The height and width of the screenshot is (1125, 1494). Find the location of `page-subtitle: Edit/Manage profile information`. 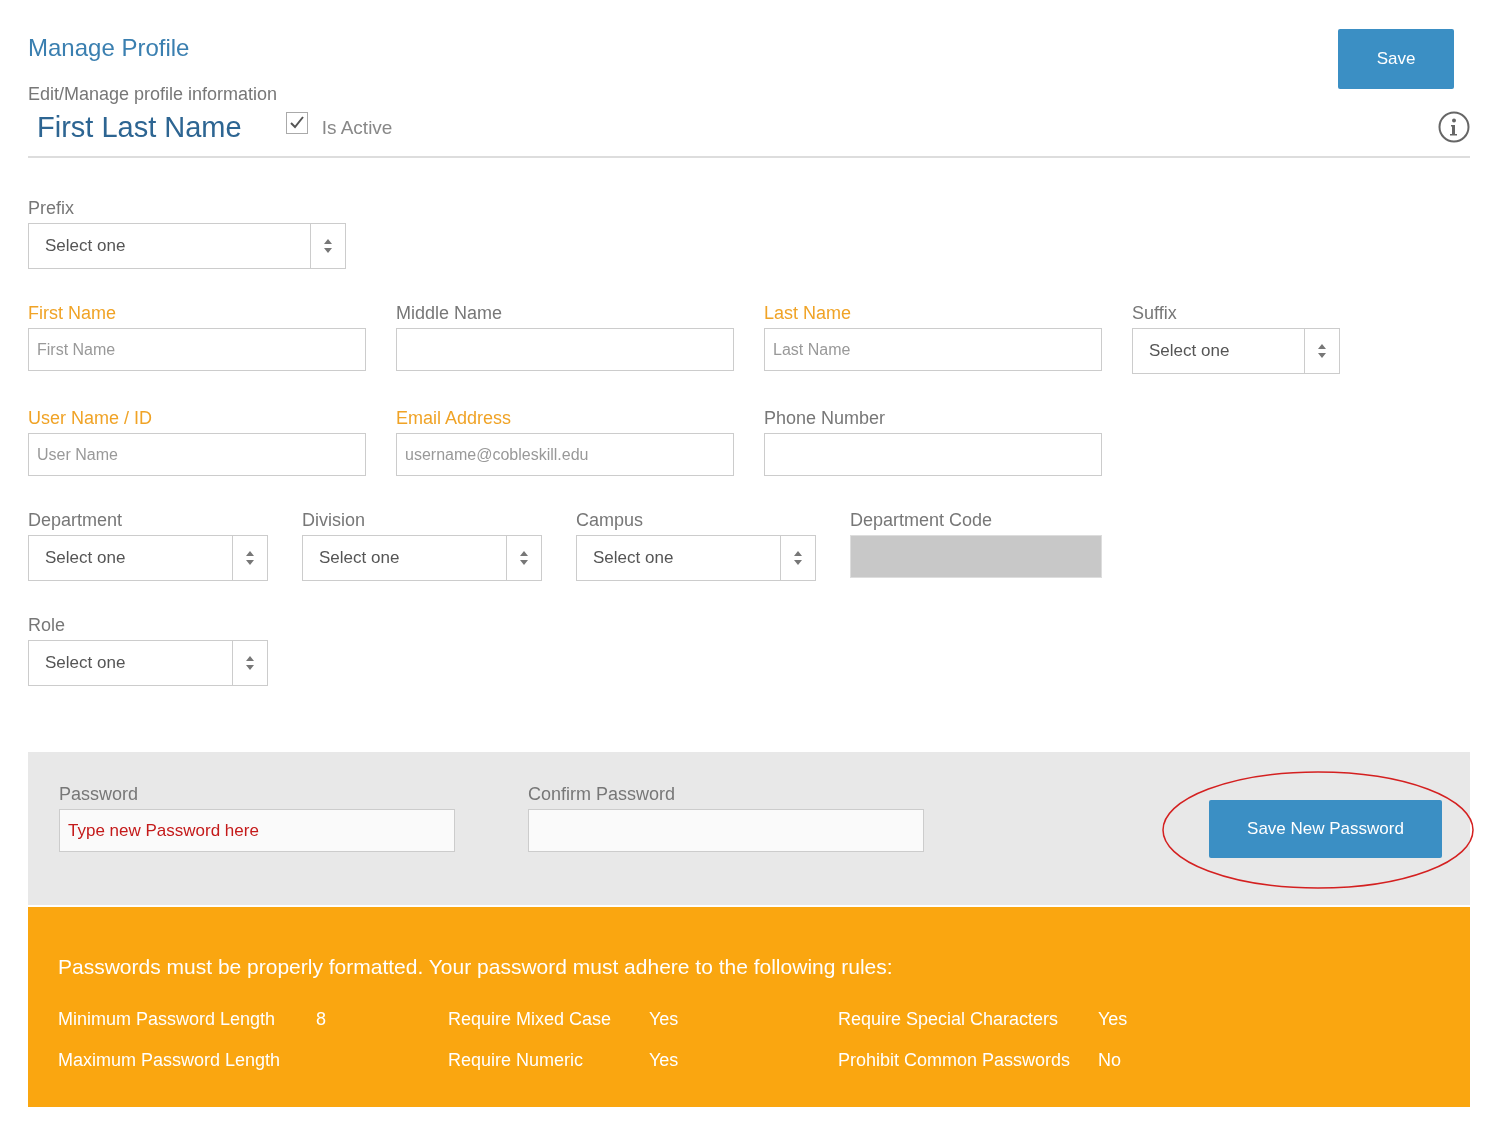

page-subtitle: Edit/Manage profile information is located at coordinates (153, 94).